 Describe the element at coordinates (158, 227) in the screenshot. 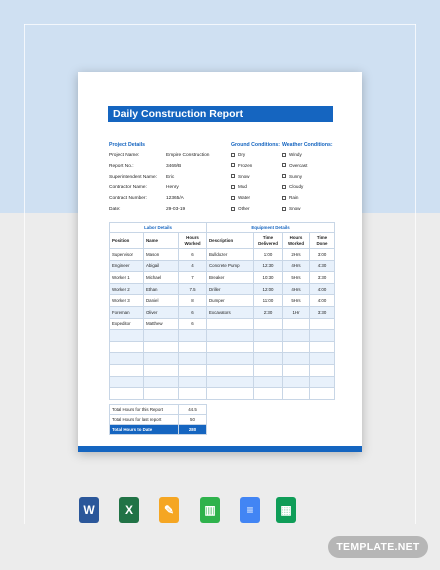

I see `labor-details-heading: Labor Details` at that location.